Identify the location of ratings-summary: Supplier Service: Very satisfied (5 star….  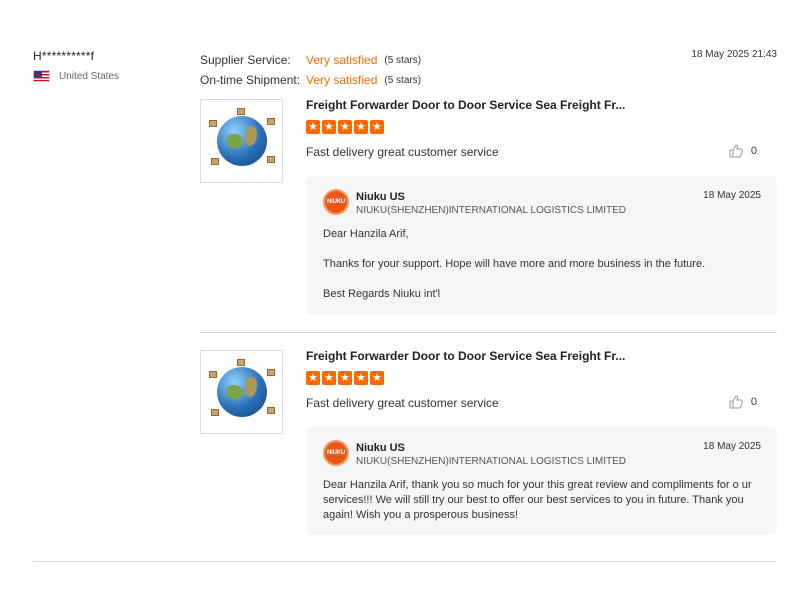
(310, 70).